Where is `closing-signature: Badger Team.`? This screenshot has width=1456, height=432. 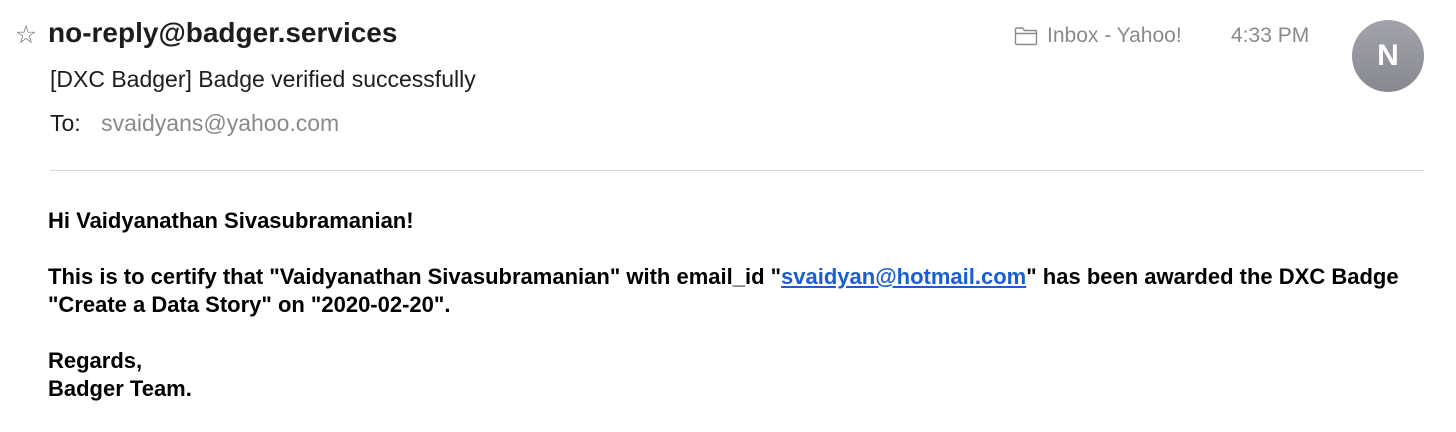 closing-signature: Badger Team. is located at coordinates (120, 388).